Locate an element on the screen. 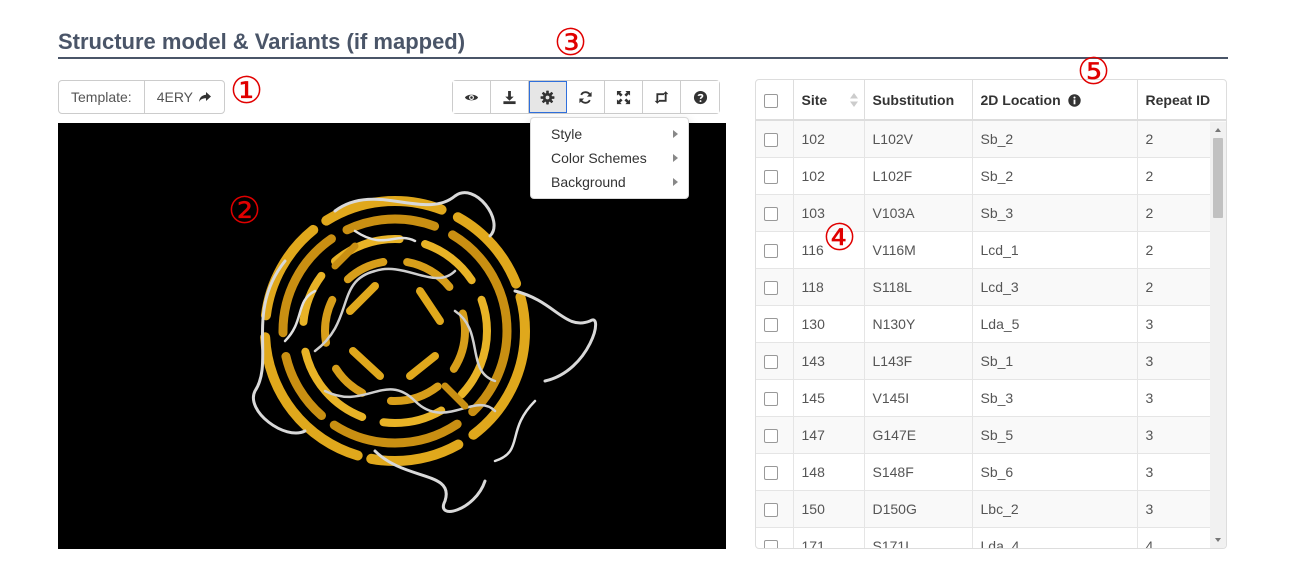  cell-substitution: N130Y is located at coordinates (918, 323).